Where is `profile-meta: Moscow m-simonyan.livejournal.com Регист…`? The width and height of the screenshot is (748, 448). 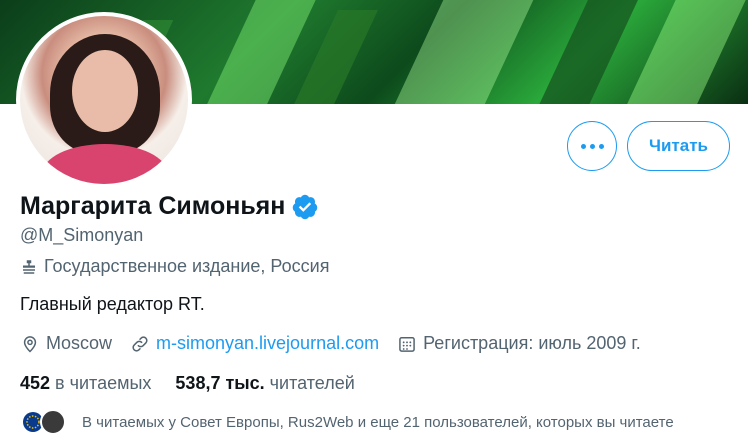
profile-meta: Moscow m-simonyan.livejournal.com Регист… is located at coordinates (339, 343).